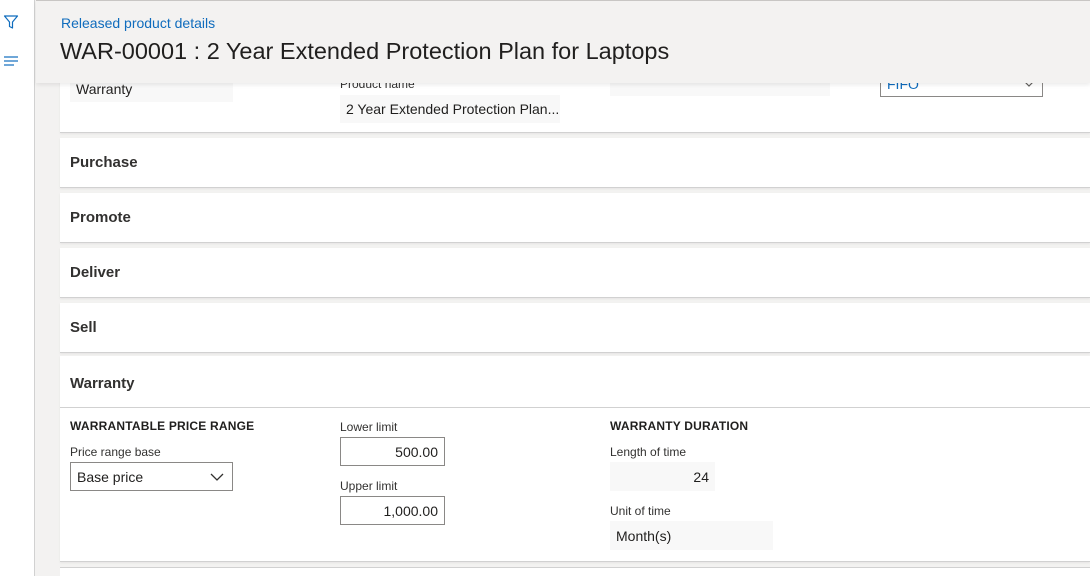  I want to click on upper-limit-input: 1,000.00, so click(392, 510).